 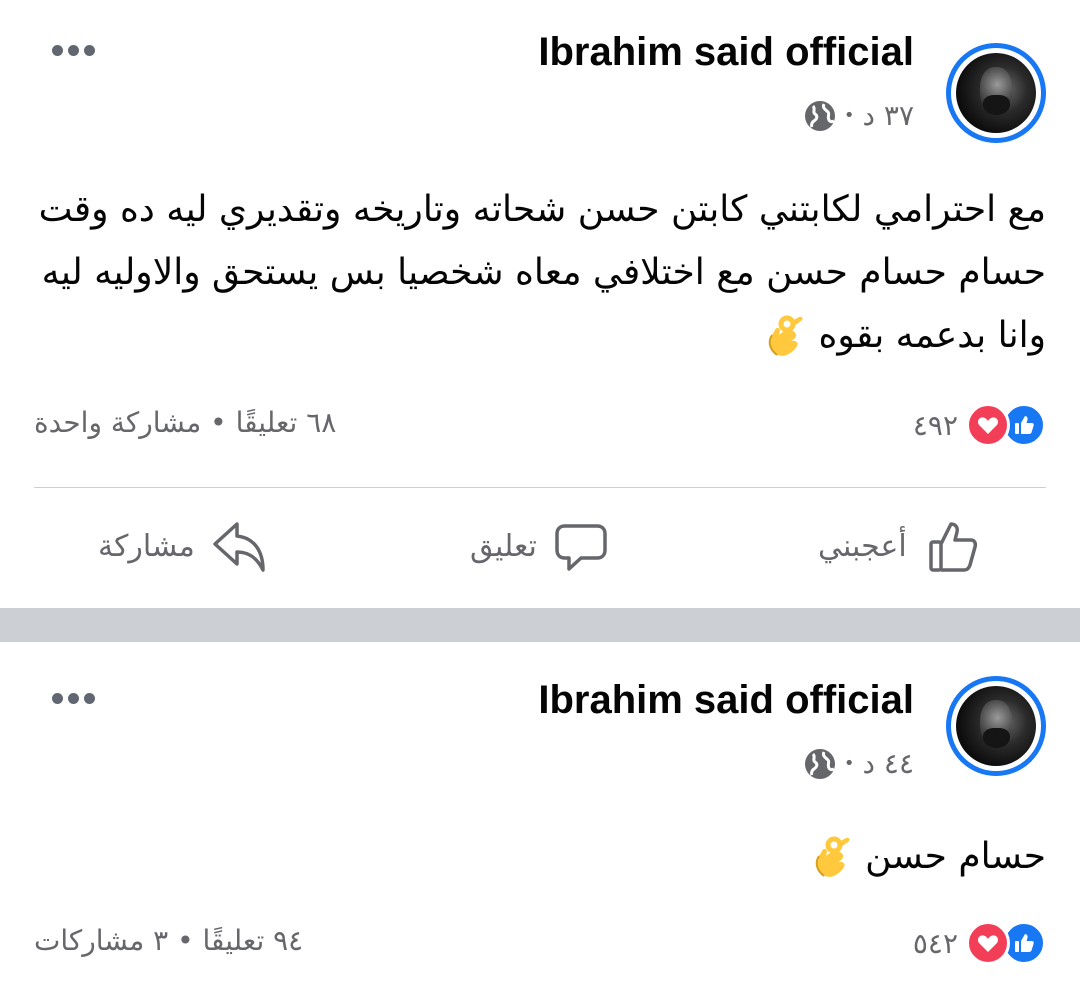 What do you see at coordinates (540, 625) in the screenshot?
I see `post-separator` at bounding box center [540, 625].